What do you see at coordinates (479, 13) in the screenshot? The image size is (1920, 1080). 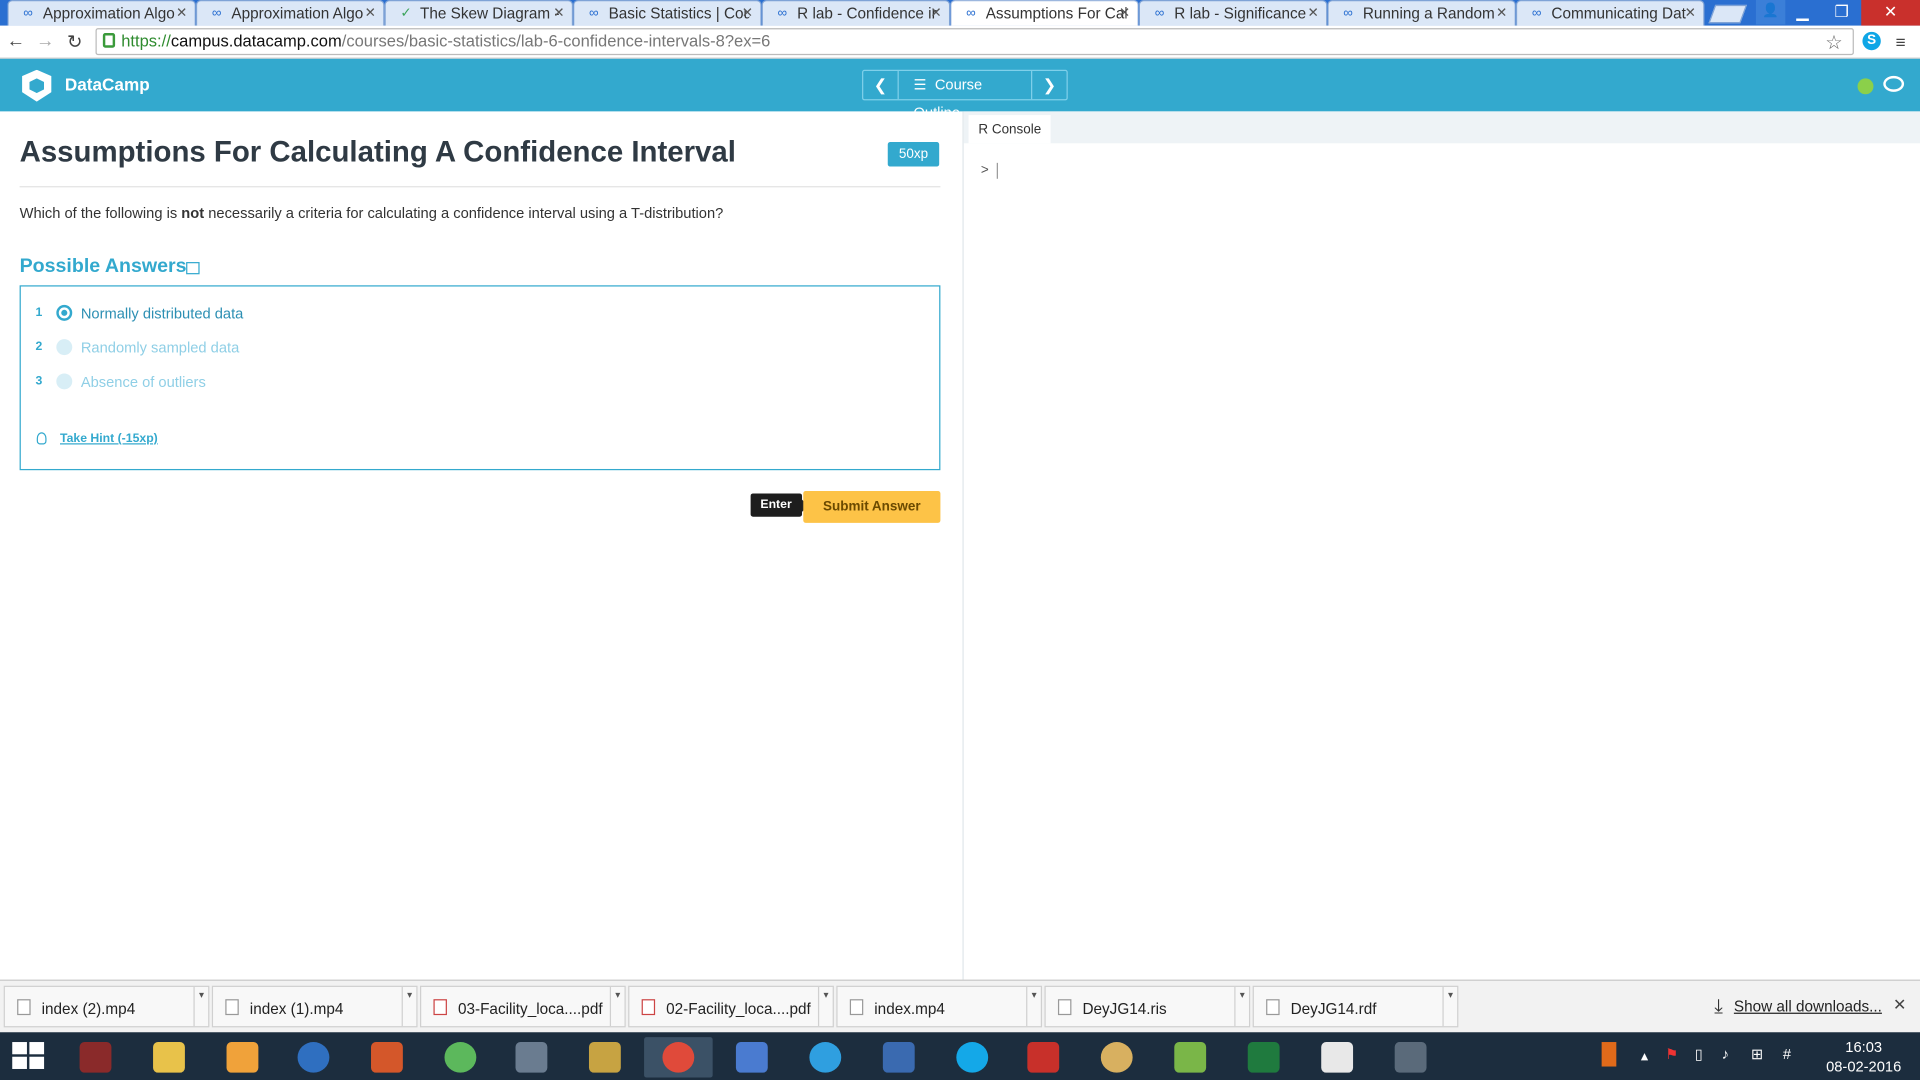 I see `browser-tab: ✓ The Skew Diagram - ✕` at bounding box center [479, 13].